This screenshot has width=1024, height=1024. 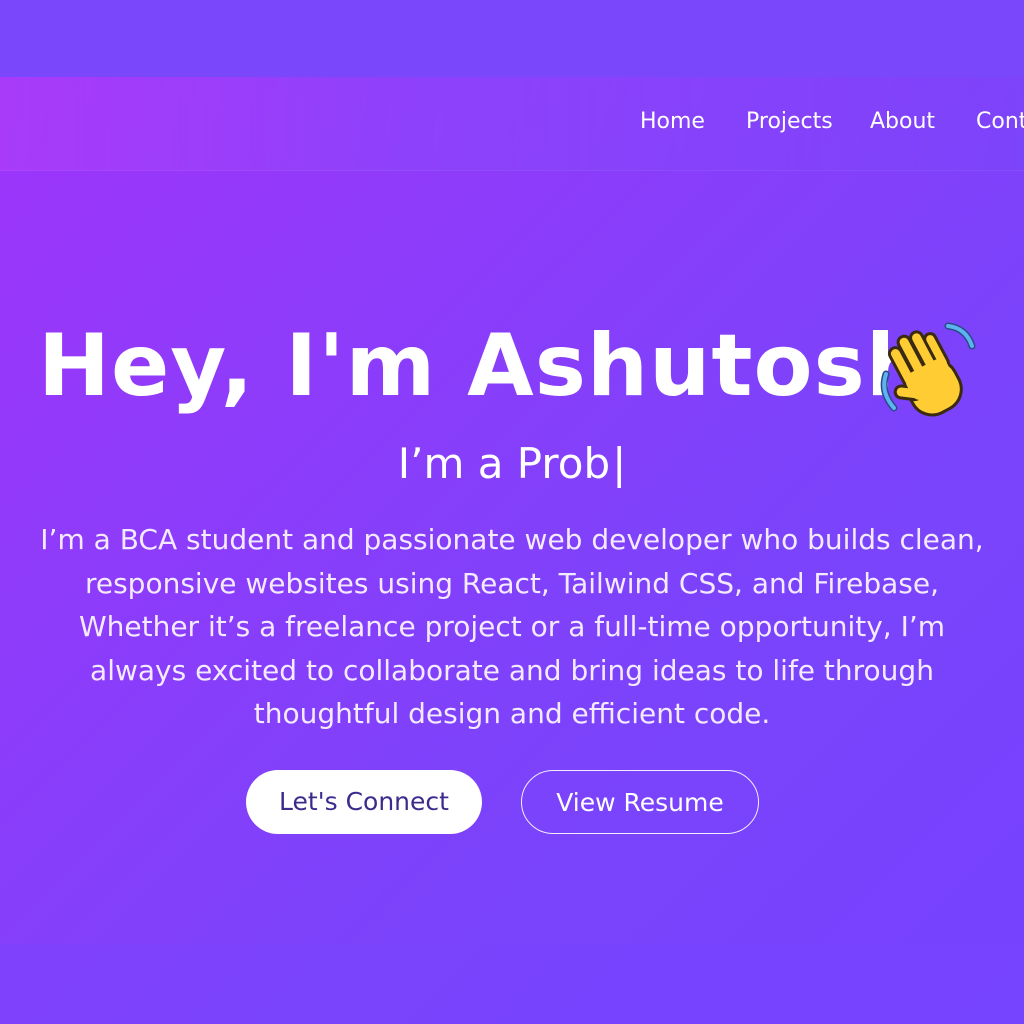 I want to click on view-resume-button: View Resume, so click(x=640, y=802).